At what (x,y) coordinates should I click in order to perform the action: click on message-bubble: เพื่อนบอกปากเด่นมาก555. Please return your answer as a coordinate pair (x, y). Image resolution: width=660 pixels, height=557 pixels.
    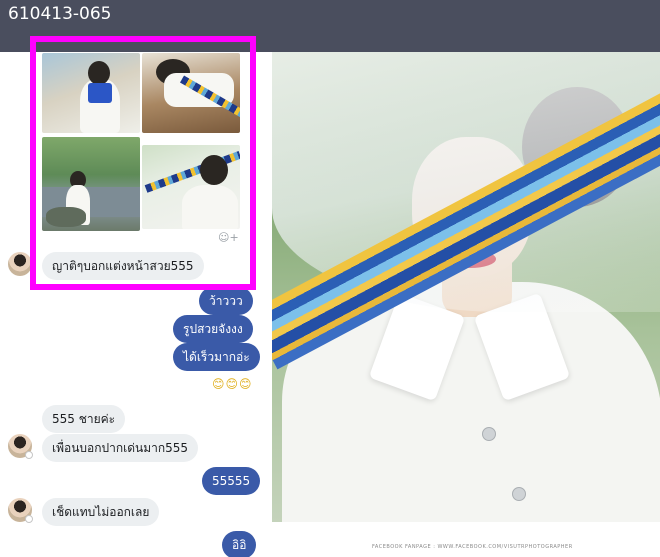
    Looking at the image, I should click on (120, 448).